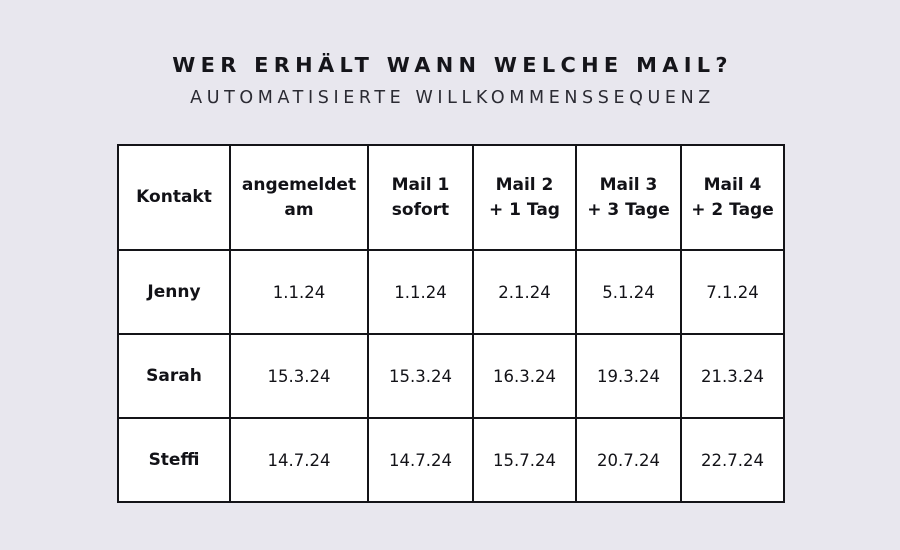 This screenshot has height=550, width=900. I want to click on column-header-line2: + 1 Tag, so click(524, 209).